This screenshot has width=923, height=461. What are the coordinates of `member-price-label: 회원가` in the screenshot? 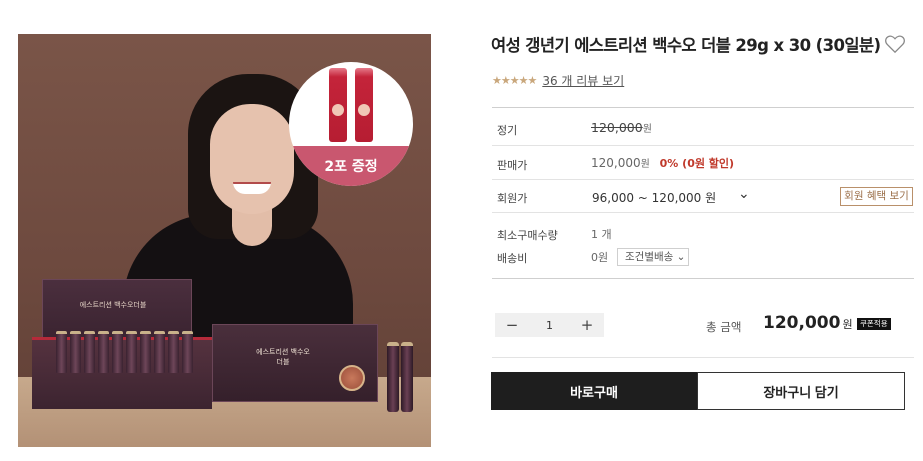 It's located at (512, 198).